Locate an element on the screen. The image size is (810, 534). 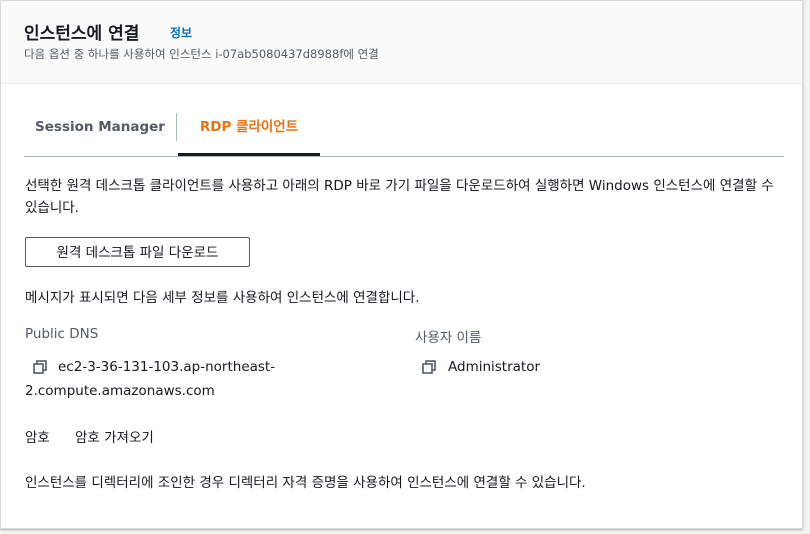
connection-prompt-text: 메시지가 표시되면 다음 세부 정보를 사용하여 인스턴스에 연결합니다. is located at coordinates (222, 298).